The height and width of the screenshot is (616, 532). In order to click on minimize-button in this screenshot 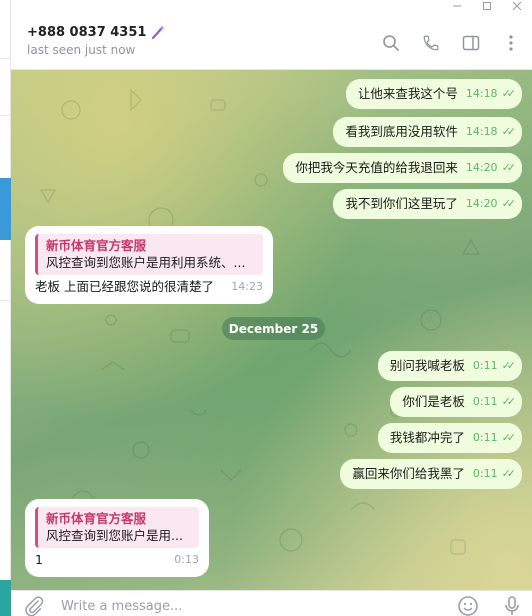, I will do `click(457, 6)`.